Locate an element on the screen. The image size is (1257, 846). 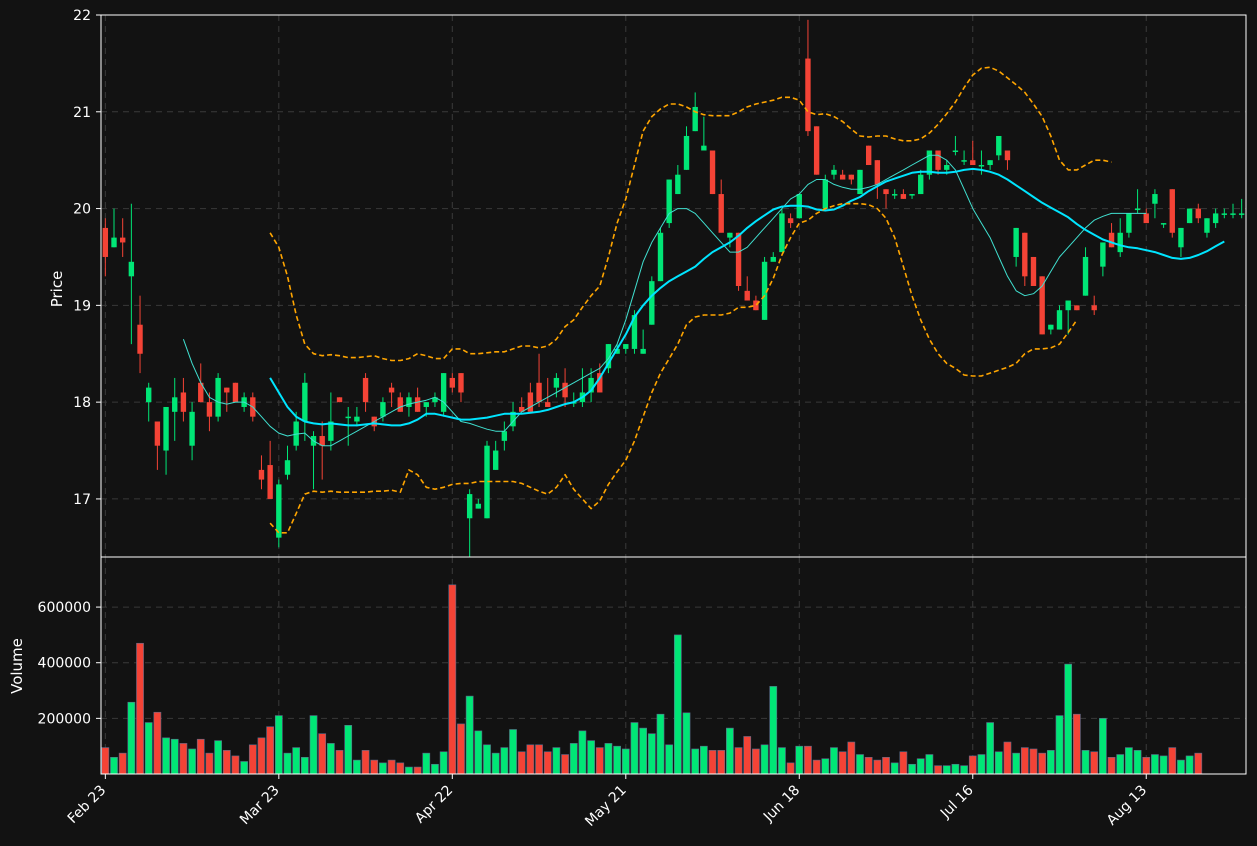
price-tick-label: 17 is located at coordinates (82, 500).